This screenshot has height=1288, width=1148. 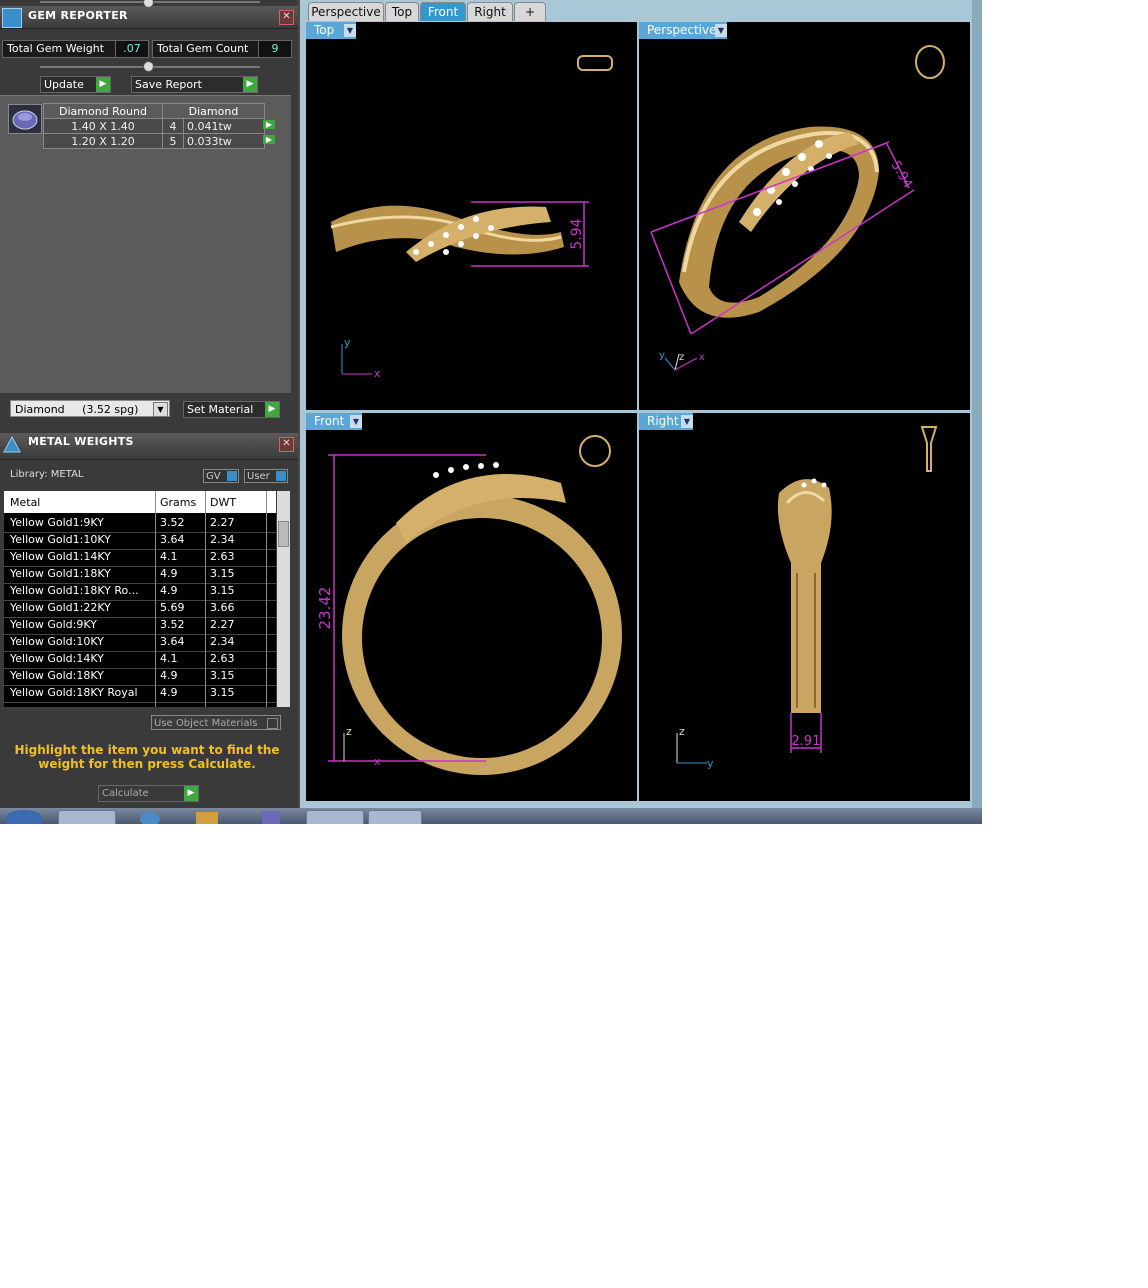 I want to click on table-row: Yellow Gold1:22KY 5.69 3.66, so click(x=140, y=609).